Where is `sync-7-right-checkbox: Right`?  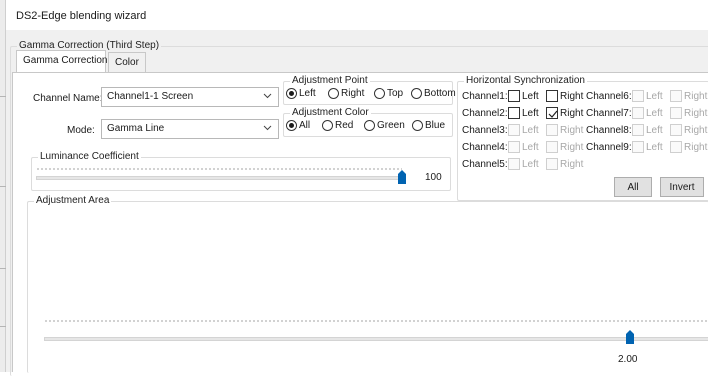 sync-7-right-checkbox: Right is located at coordinates (688, 113).